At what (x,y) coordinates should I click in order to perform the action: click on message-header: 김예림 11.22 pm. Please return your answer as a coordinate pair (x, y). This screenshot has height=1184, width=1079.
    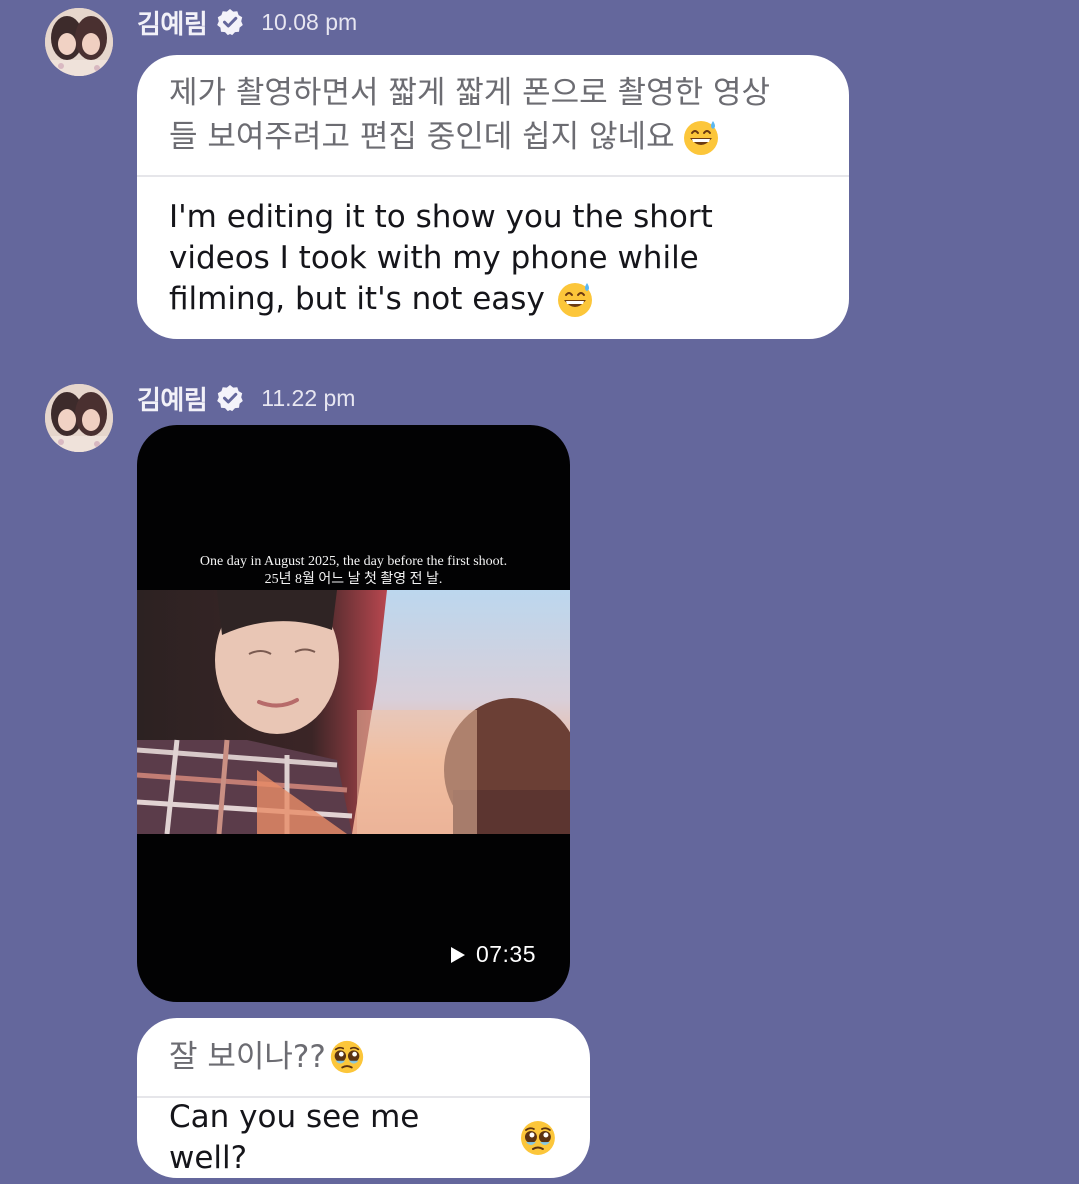
    Looking at the image, I should click on (246, 398).